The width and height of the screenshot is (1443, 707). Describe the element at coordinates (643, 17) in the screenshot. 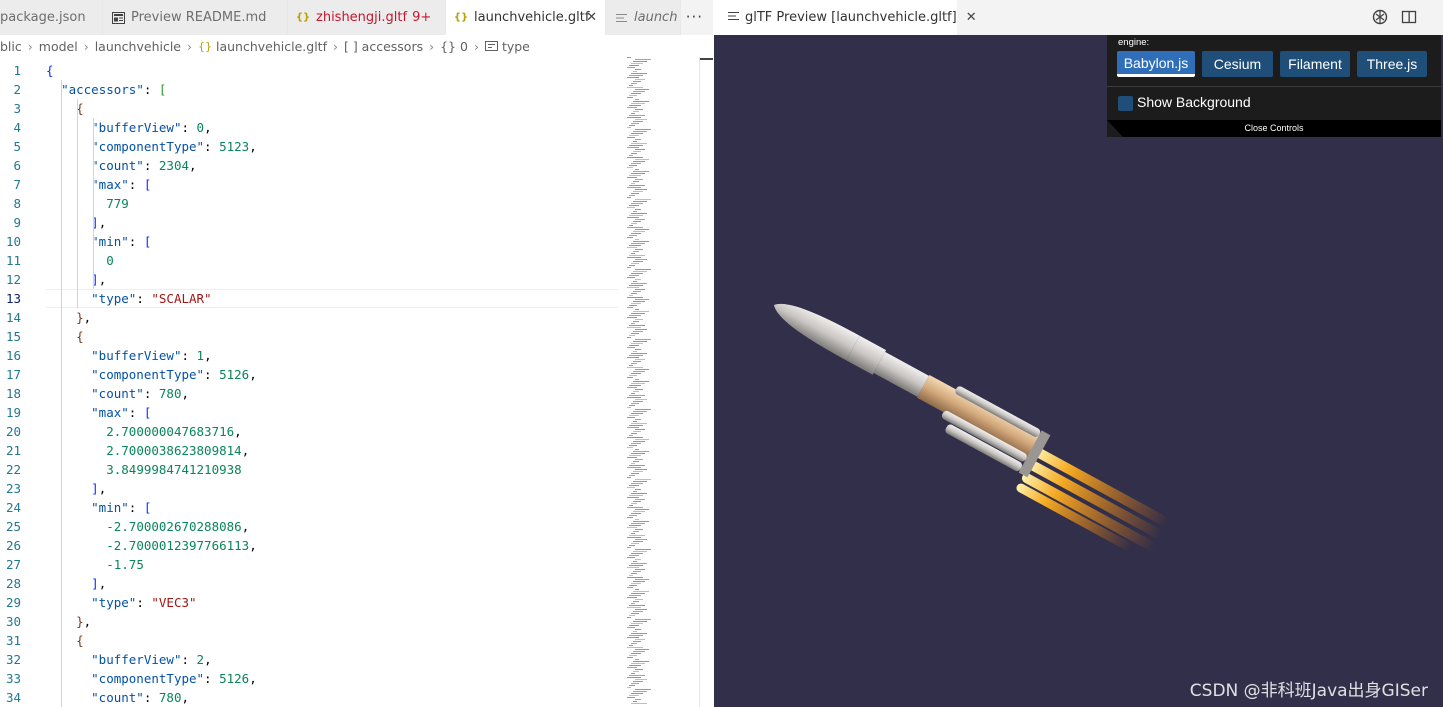

I see `tab-launch-preview: launch` at that location.